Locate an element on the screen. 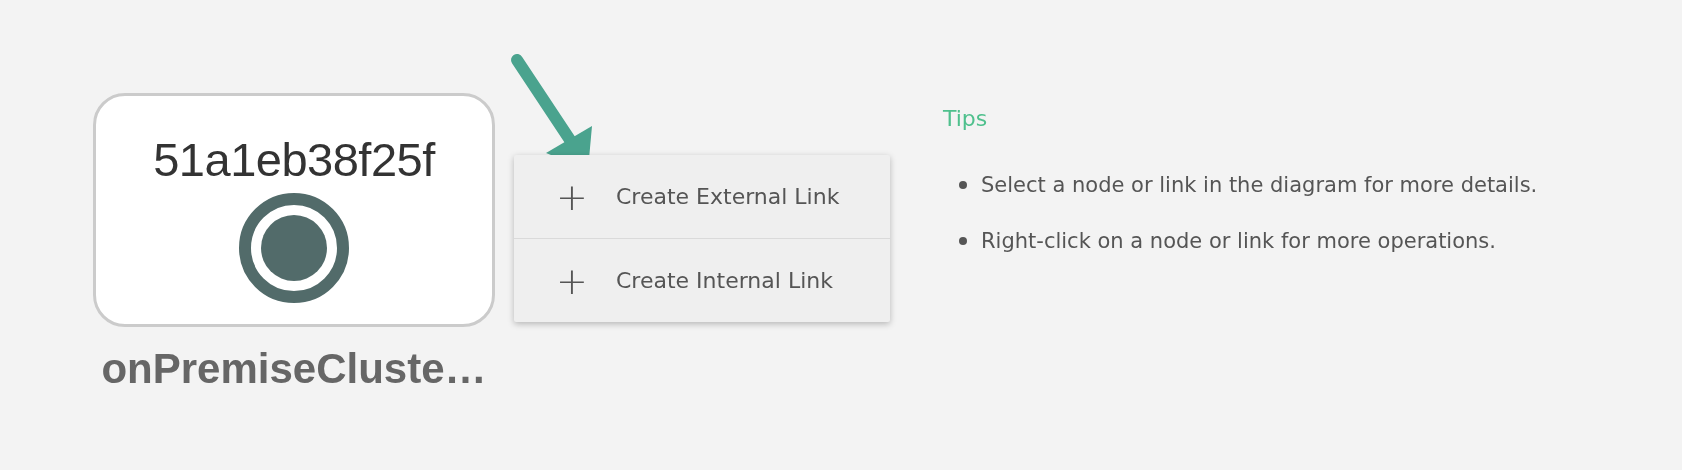  menu-item-label: Create External Link is located at coordinates (728, 196).